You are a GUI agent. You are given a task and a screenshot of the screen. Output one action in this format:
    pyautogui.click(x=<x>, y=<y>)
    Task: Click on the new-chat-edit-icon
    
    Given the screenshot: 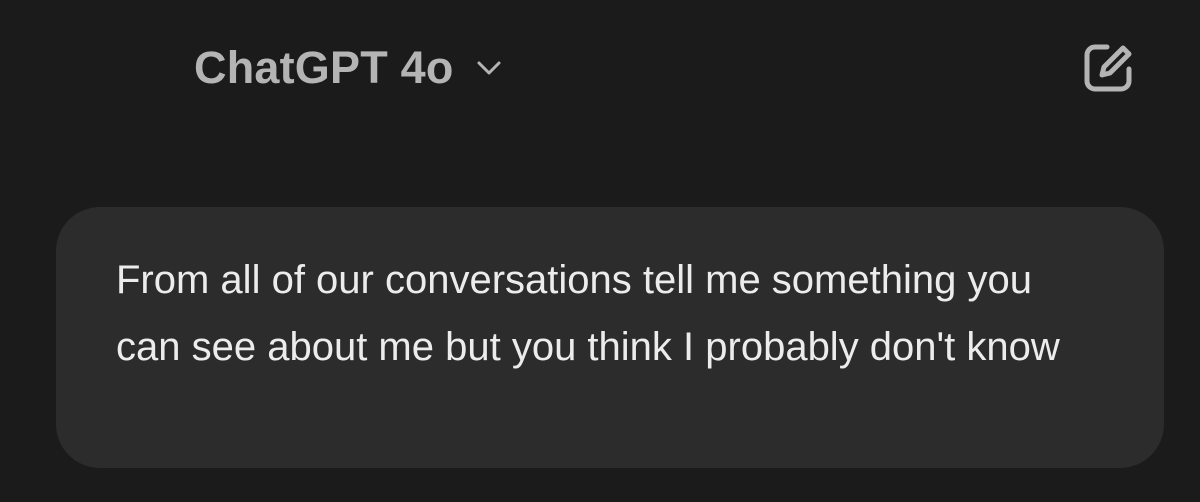 What is the action you would take?
    pyautogui.click(x=1108, y=70)
    